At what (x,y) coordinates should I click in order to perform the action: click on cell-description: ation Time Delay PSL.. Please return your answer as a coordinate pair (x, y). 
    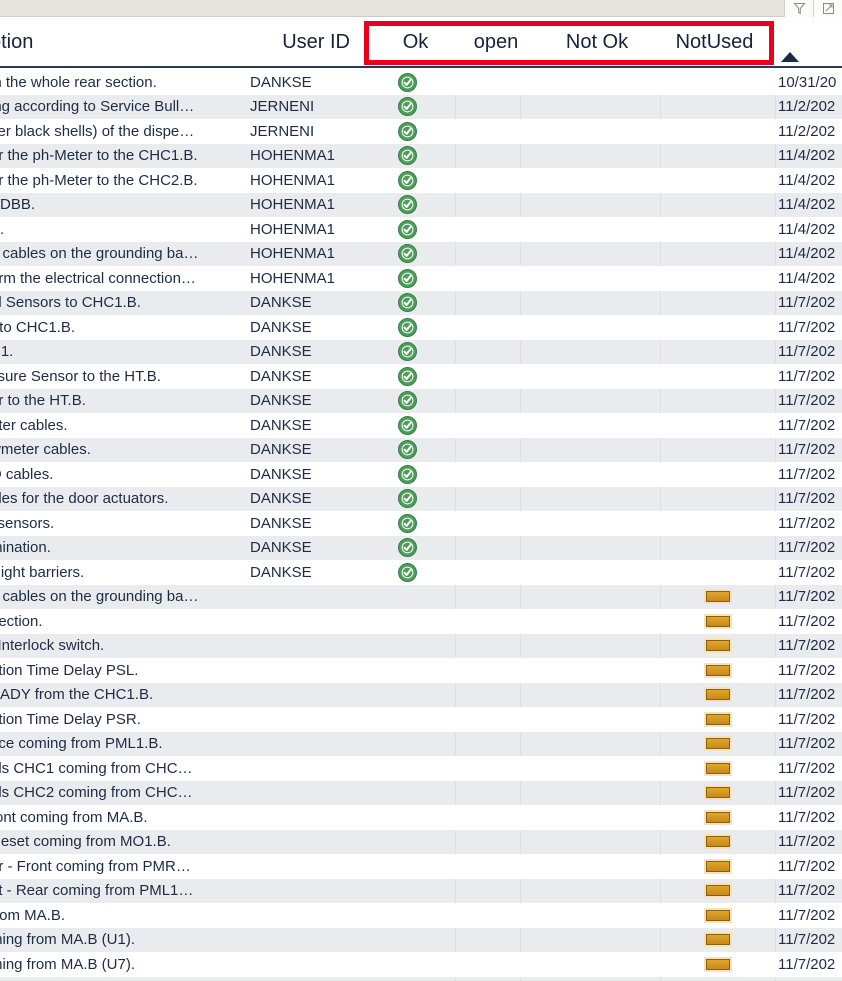
    Looking at the image, I should click on (69, 670).